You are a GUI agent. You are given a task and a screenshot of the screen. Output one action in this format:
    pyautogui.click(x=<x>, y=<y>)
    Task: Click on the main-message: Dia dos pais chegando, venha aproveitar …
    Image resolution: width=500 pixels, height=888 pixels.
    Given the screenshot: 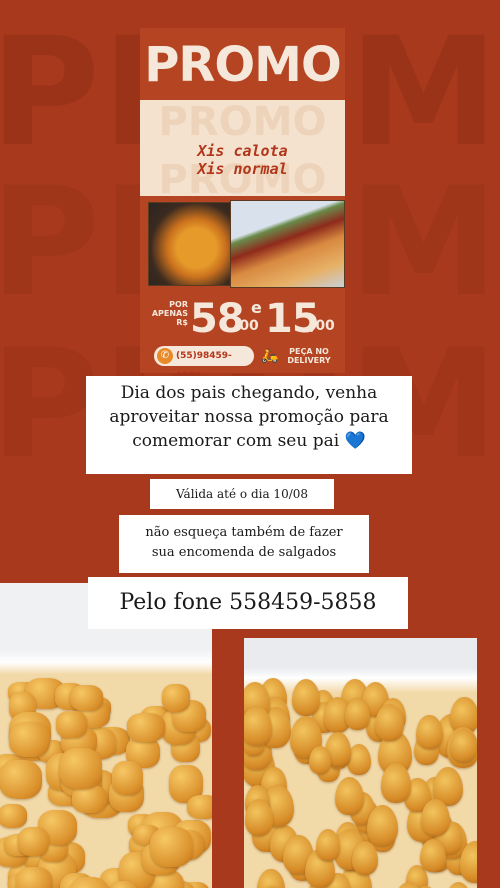 What is the action you would take?
    pyautogui.click(x=249, y=425)
    